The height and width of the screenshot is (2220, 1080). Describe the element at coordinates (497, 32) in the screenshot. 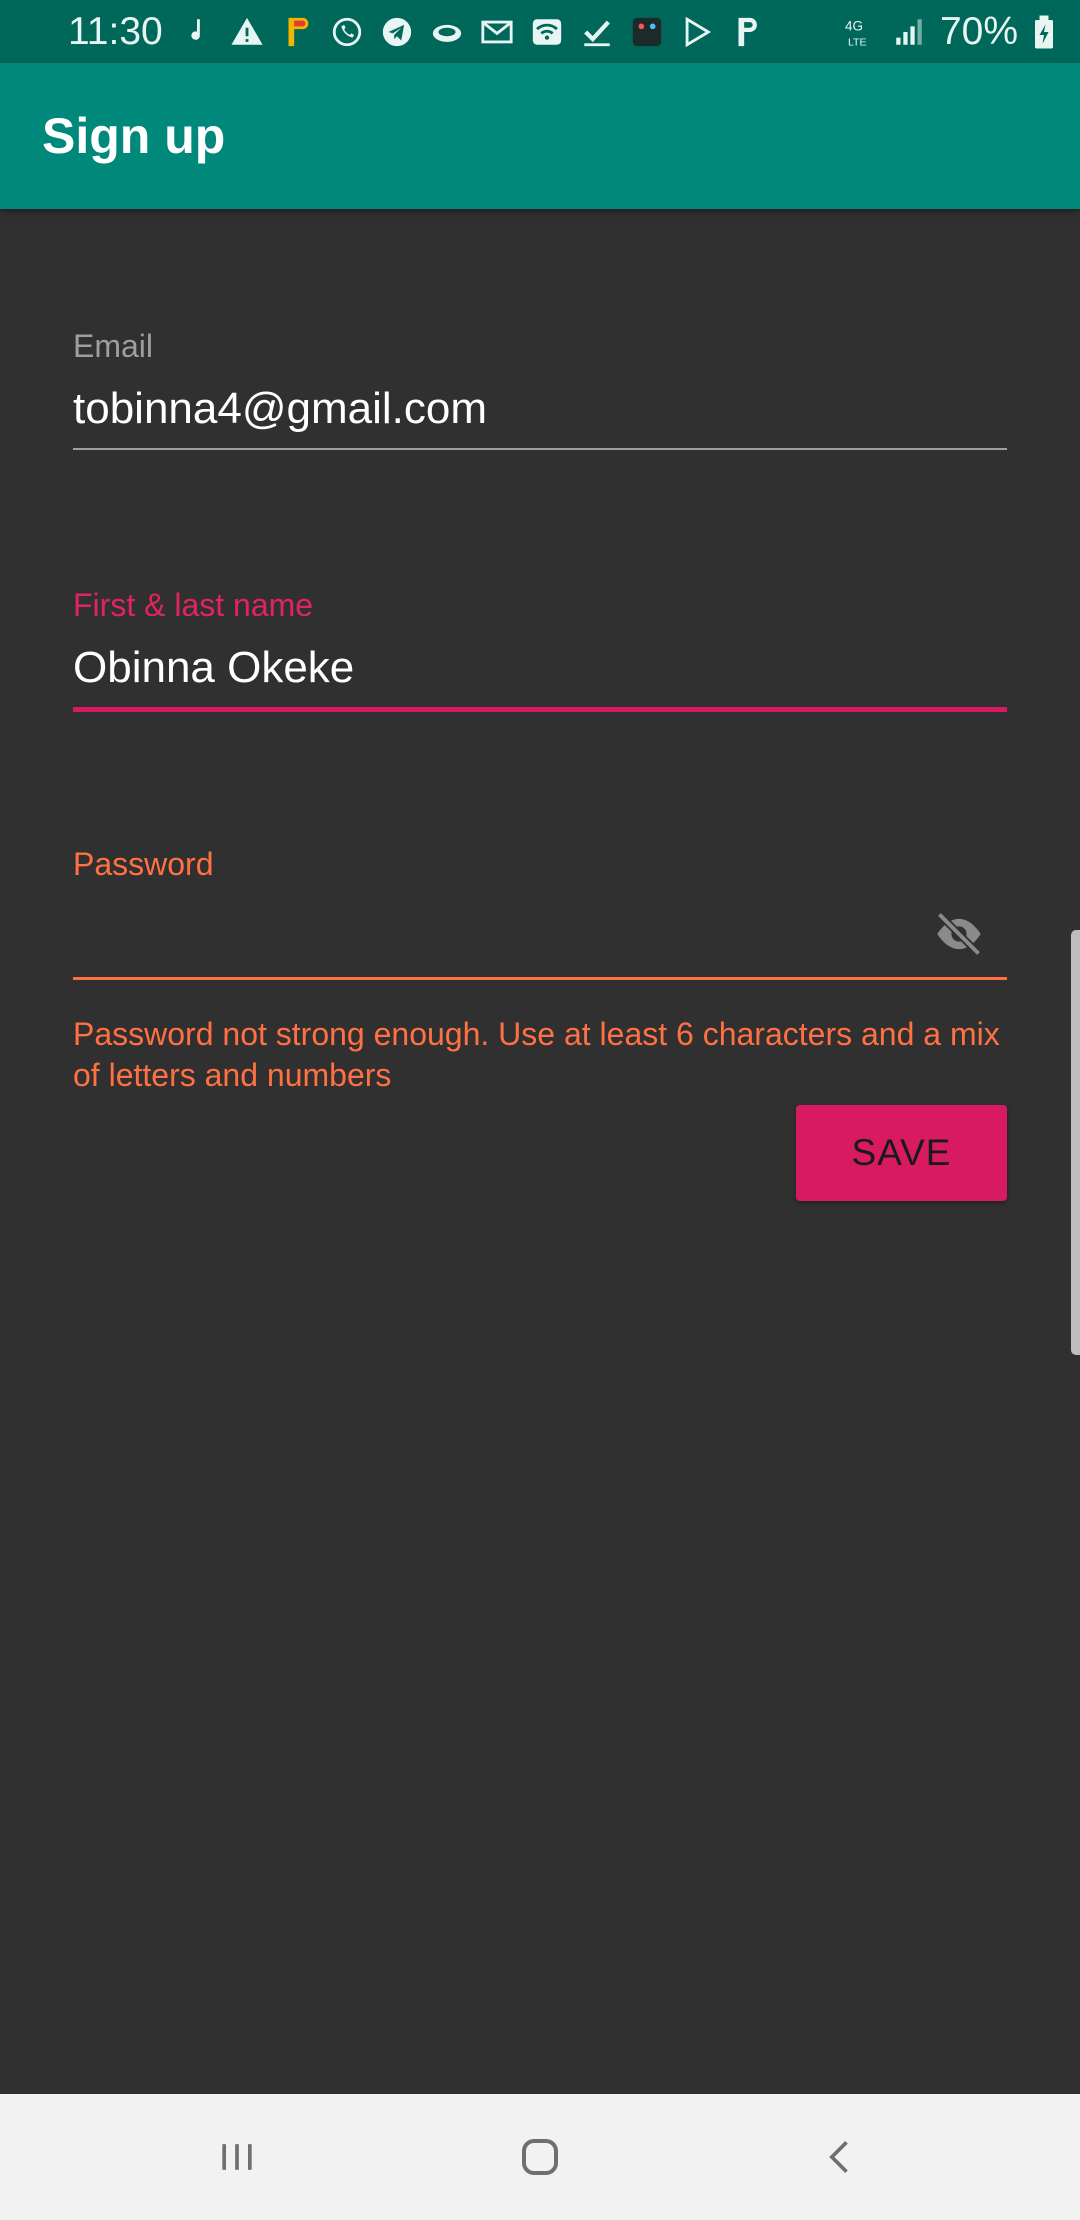

I see `gmail-icon` at that location.